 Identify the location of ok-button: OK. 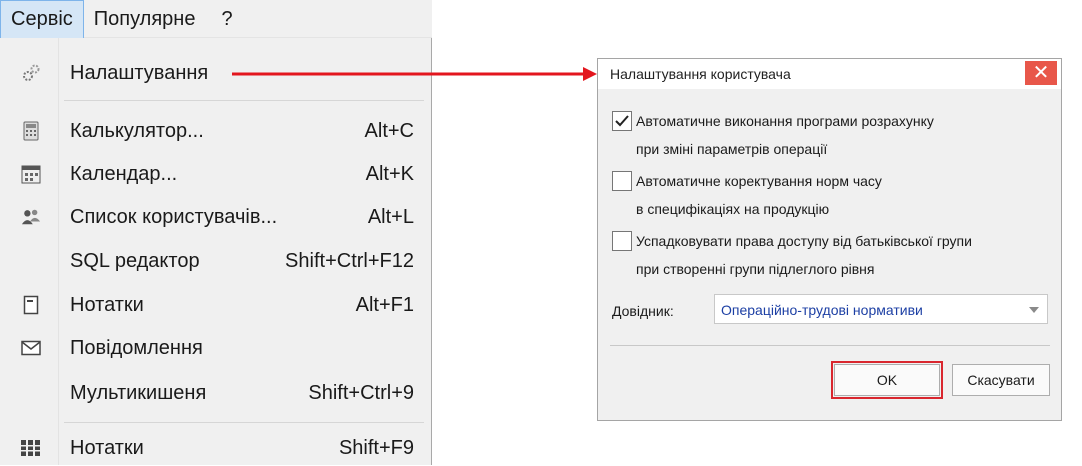
(887, 380).